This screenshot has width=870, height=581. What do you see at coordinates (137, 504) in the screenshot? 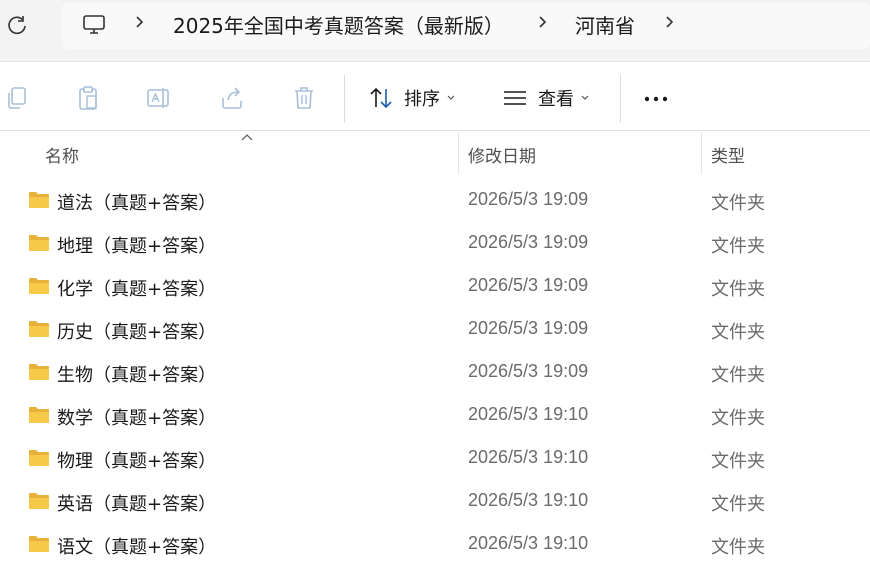
I see `file-name: 英语（真题+答案）` at bounding box center [137, 504].